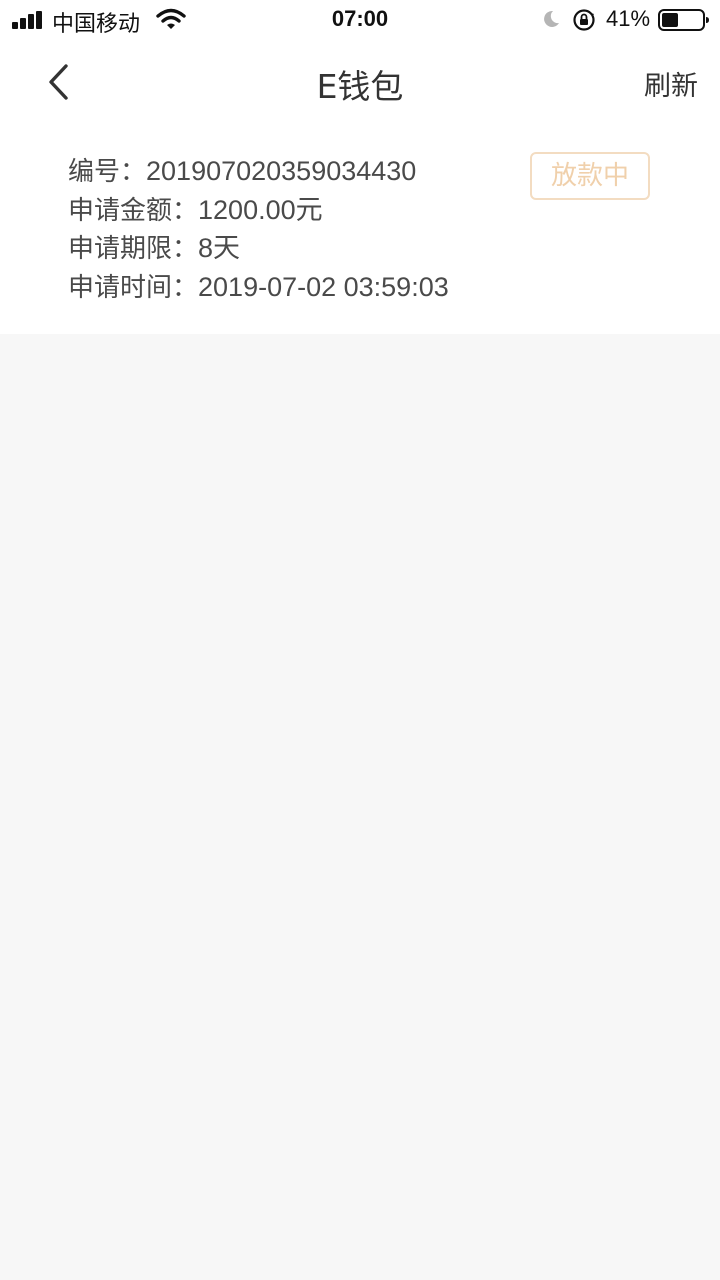 This screenshot has width=720, height=1280. I want to click on record-amount-row: 申请金额：1200.00元, so click(258, 210).